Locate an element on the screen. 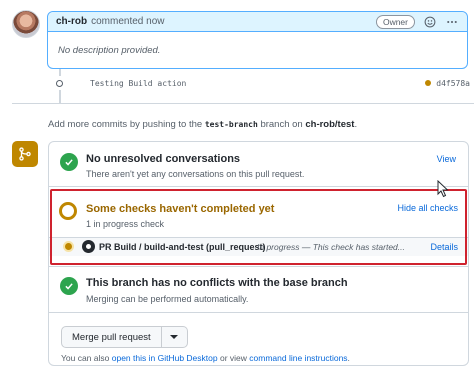  timeline-divider is located at coordinates (243, 103).